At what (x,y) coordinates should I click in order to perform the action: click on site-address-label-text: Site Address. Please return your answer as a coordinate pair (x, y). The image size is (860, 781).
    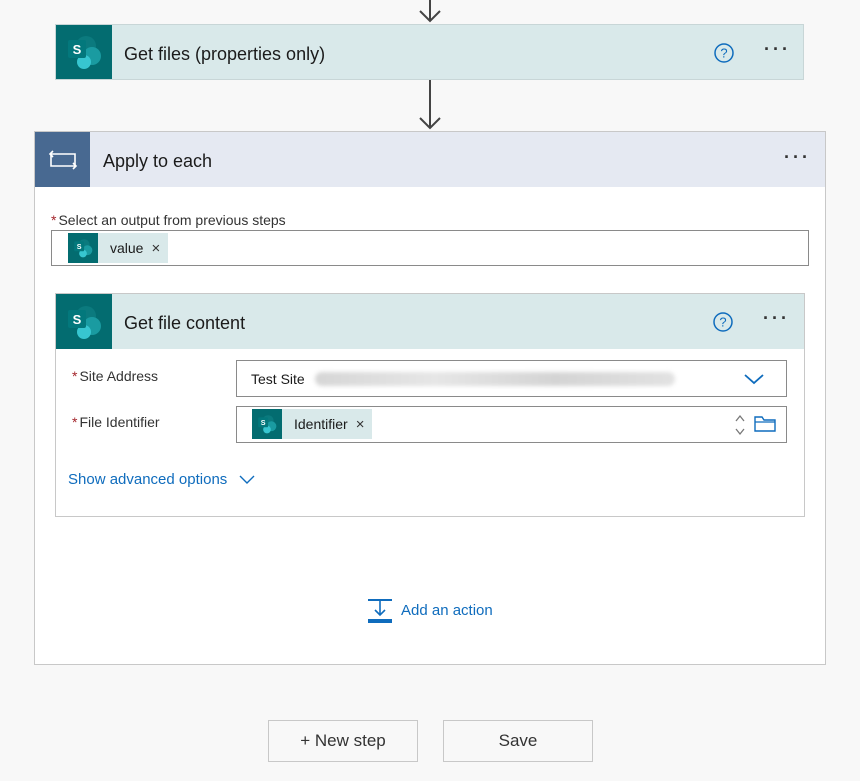
    Looking at the image, I should click on (119, 376).